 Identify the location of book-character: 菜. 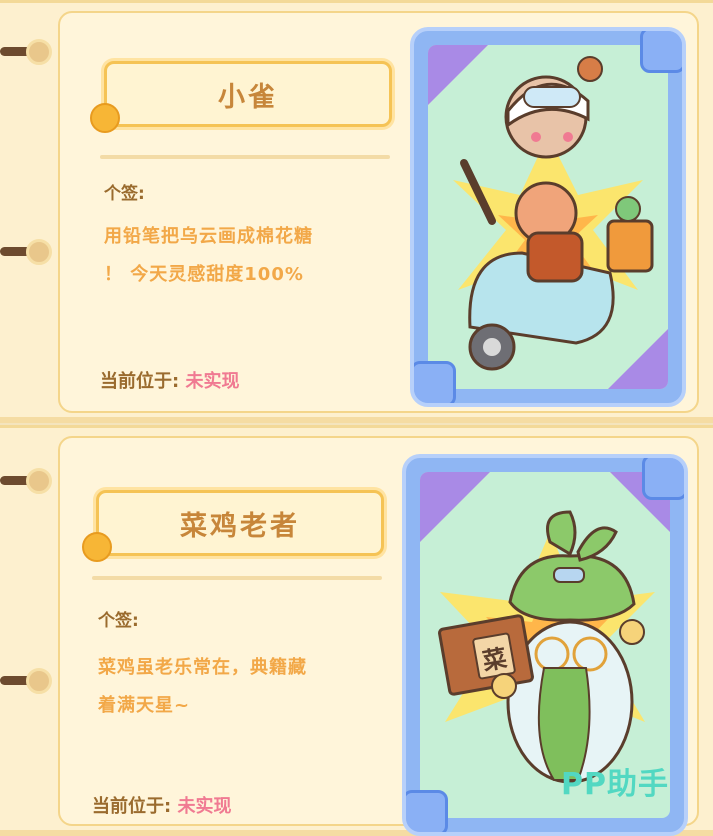
(493, 660).